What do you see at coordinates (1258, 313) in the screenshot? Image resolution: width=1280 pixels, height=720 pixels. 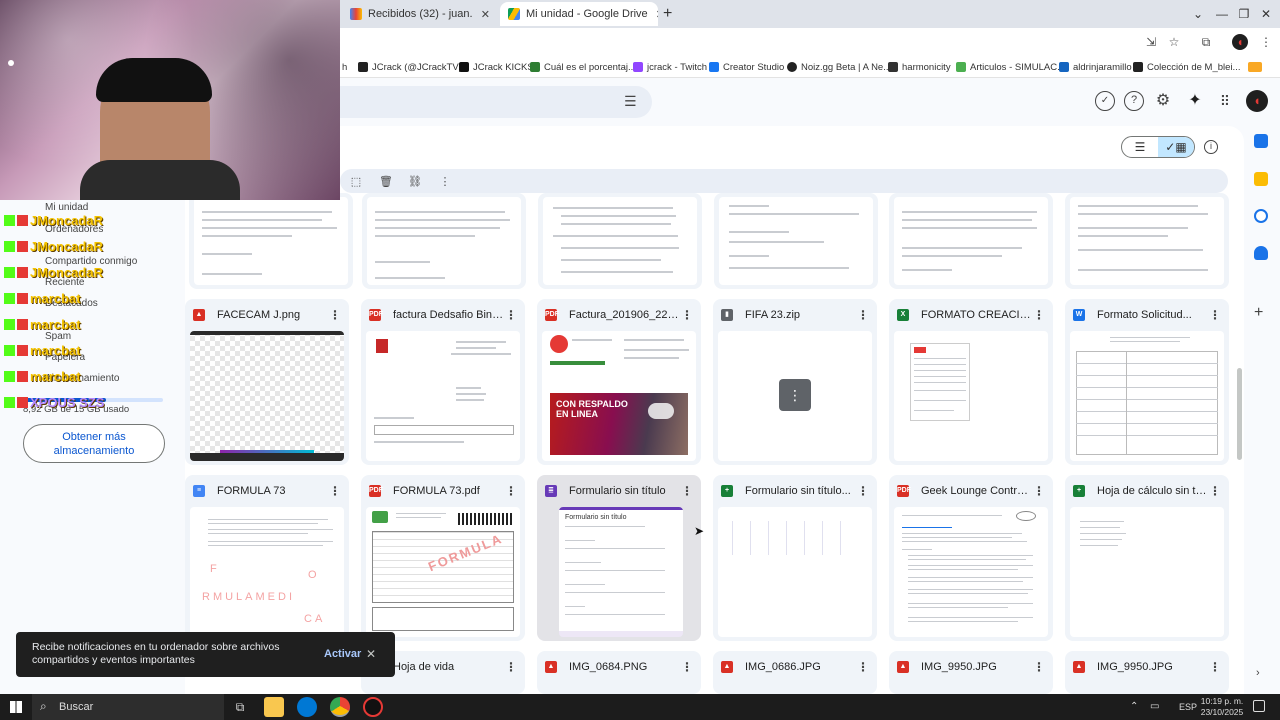 I see `add-addon-icon: +` at bounding box center [1258, 313].